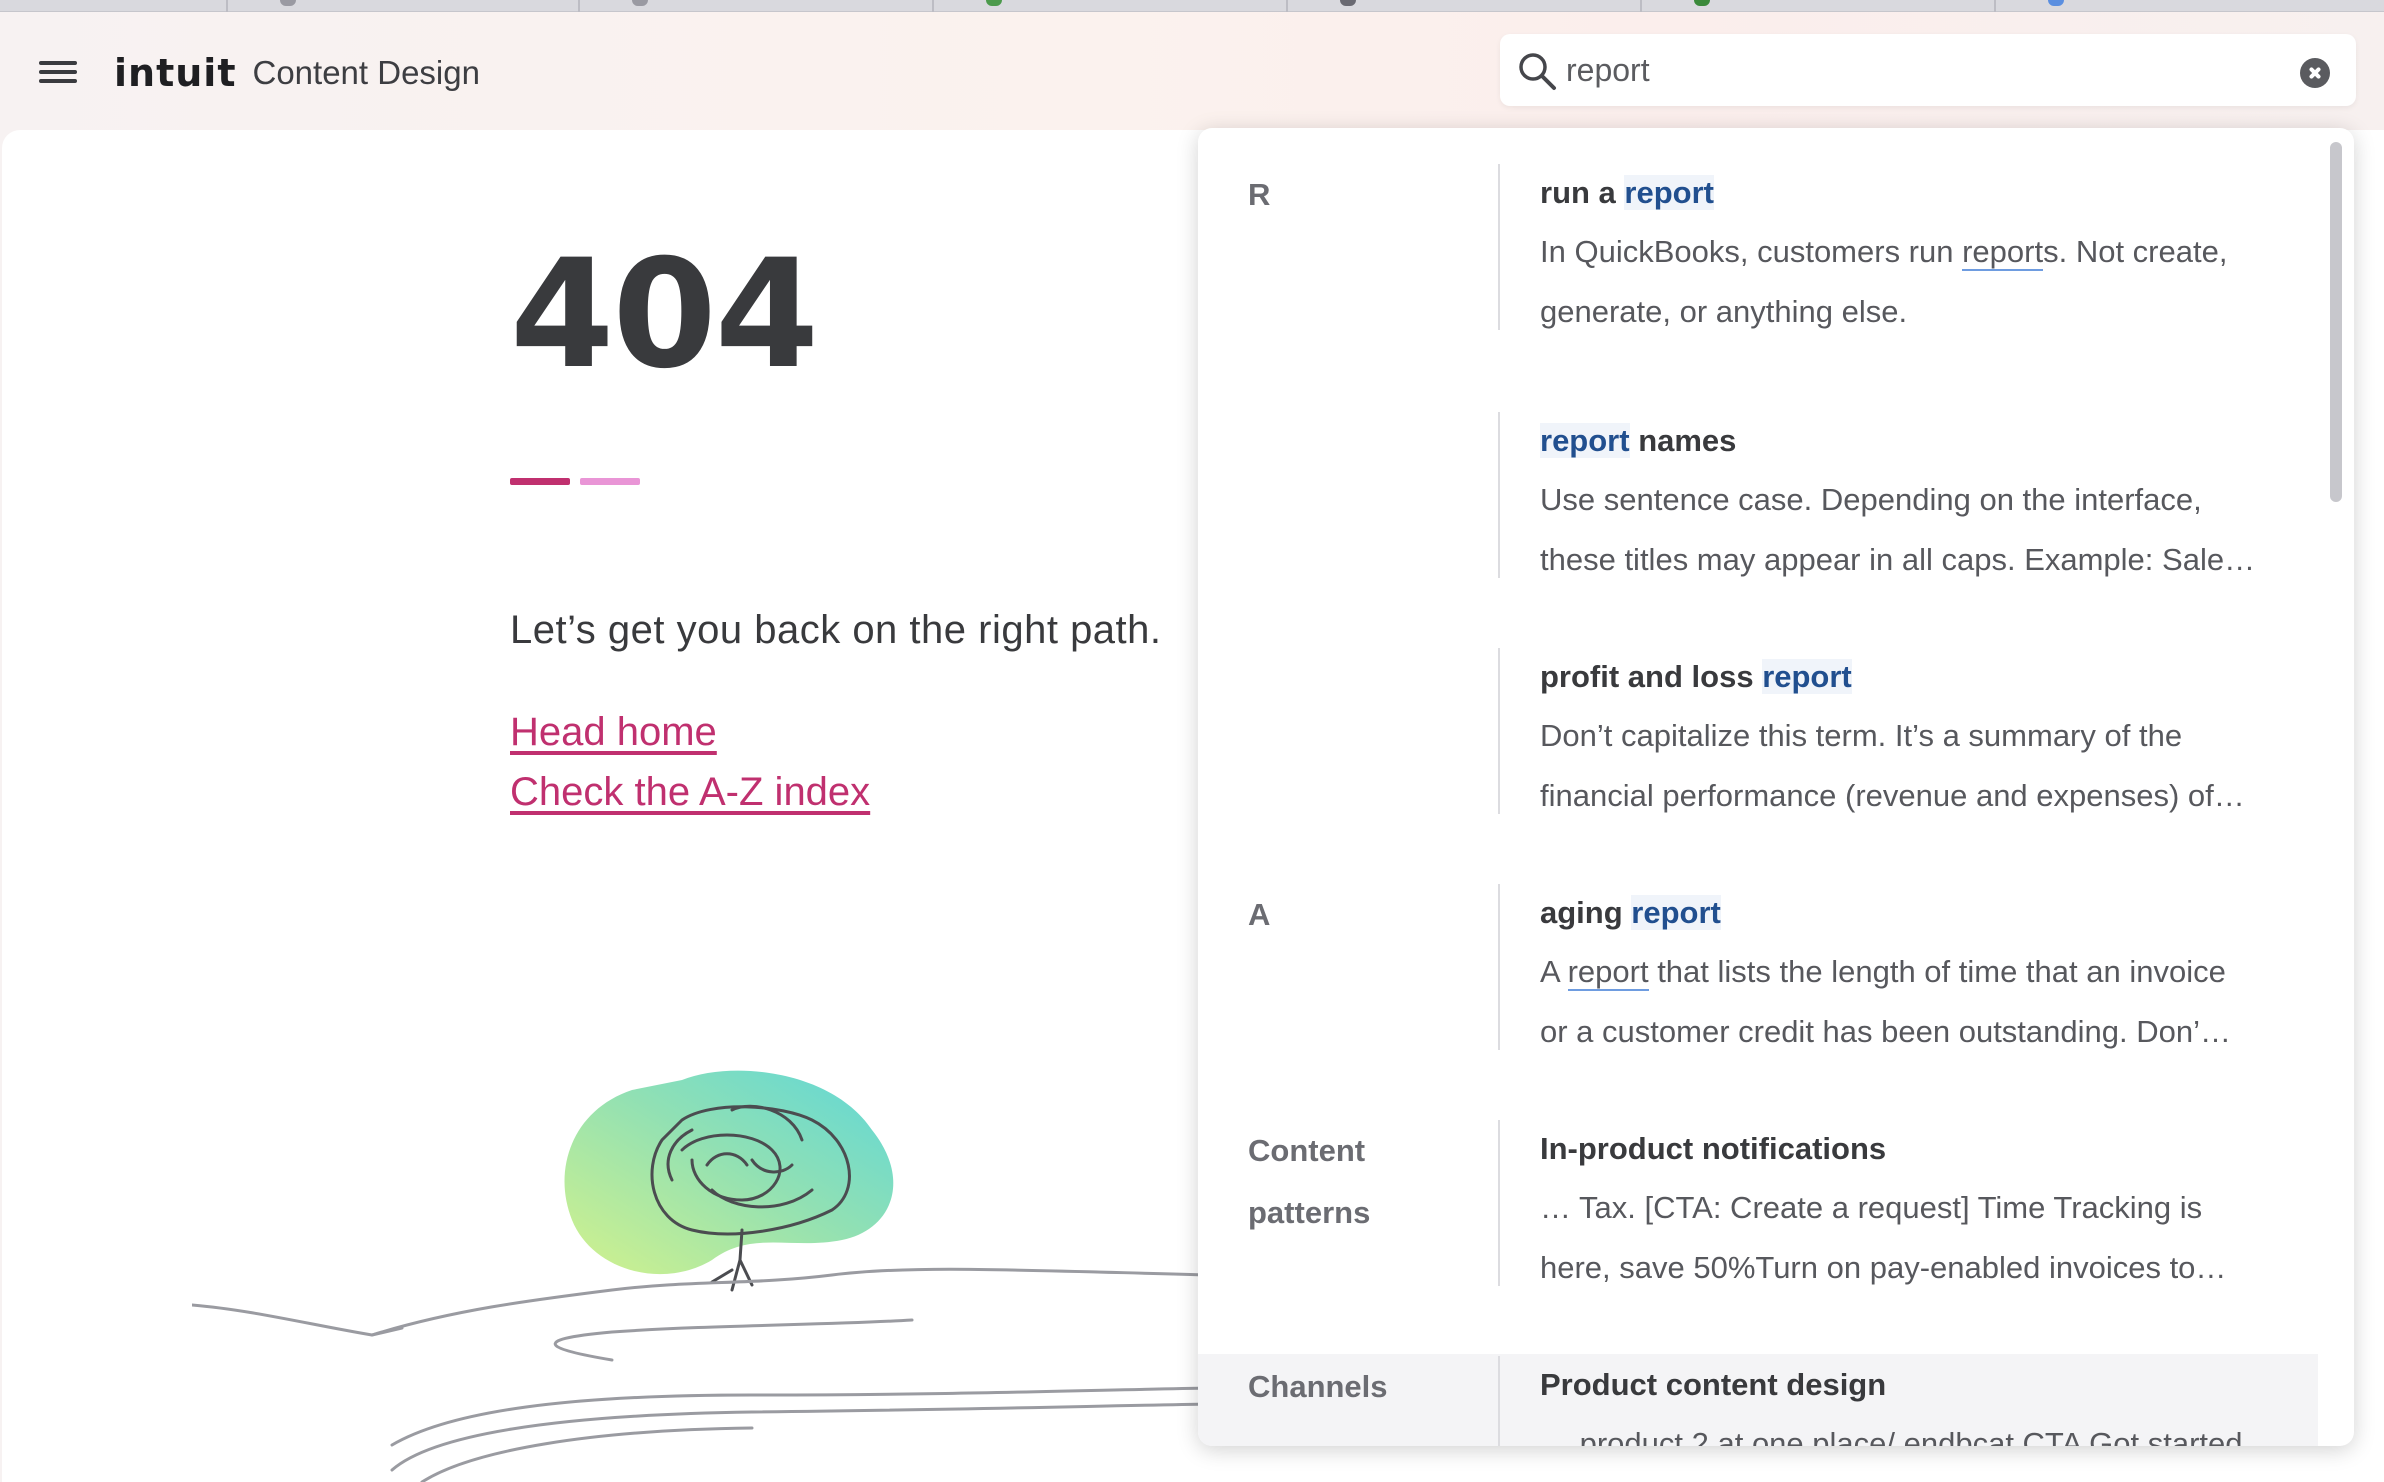 The height and width of the screenshot is (1482, 2384). I want to click on error-code: 404, so click(664, 315).